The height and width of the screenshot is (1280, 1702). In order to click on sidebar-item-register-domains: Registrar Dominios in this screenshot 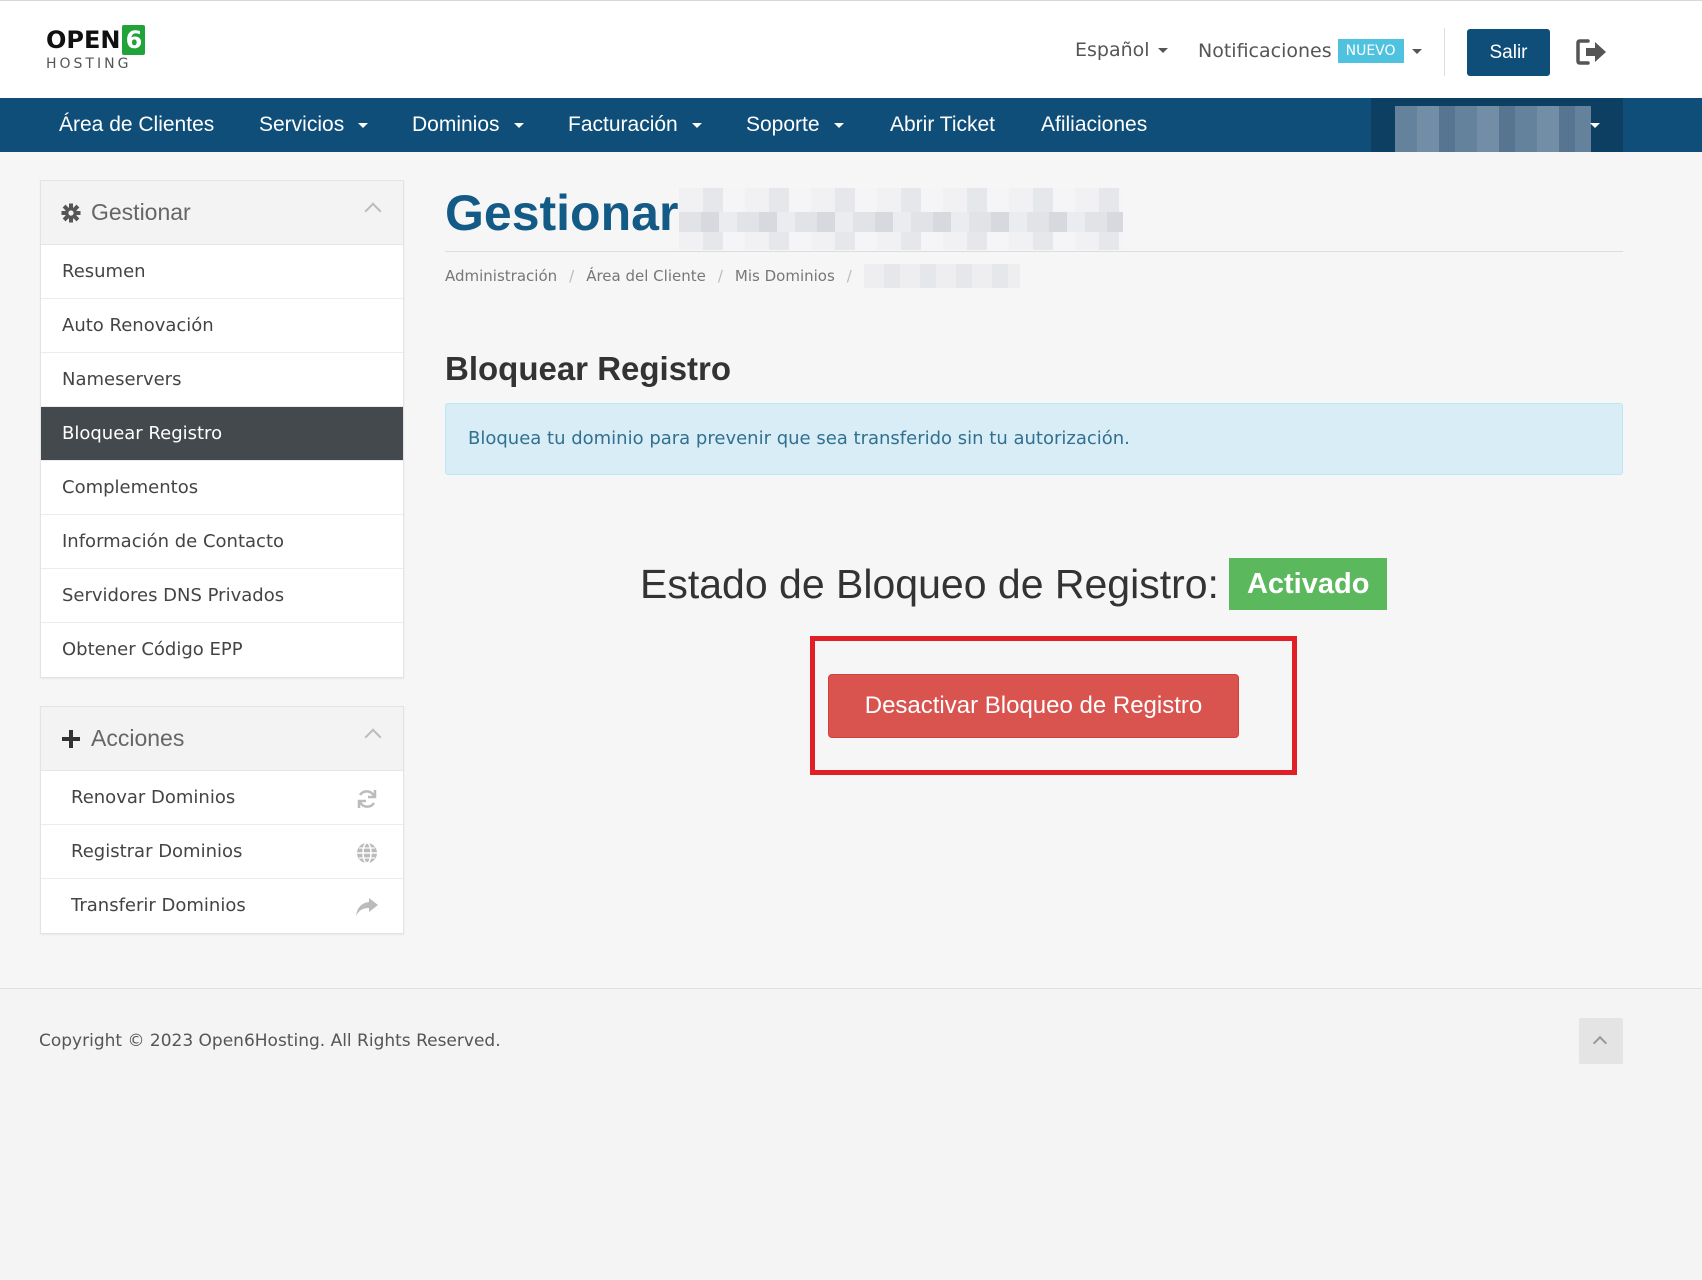, I will do `click(222, 852)`.